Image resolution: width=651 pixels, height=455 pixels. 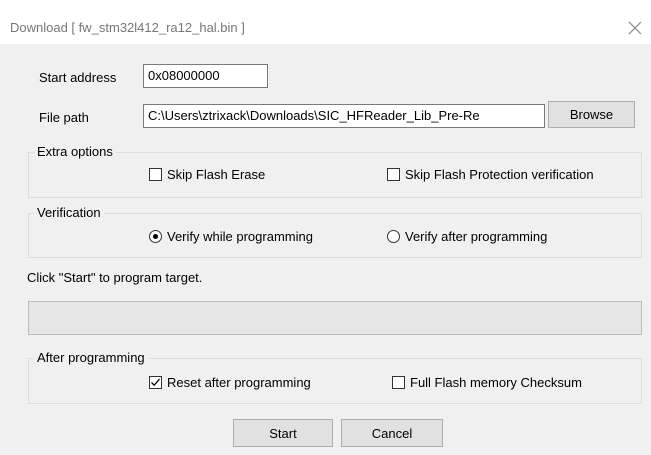 I want to click on verify-after-label: Verify after programming, so click(x=476, y=236).